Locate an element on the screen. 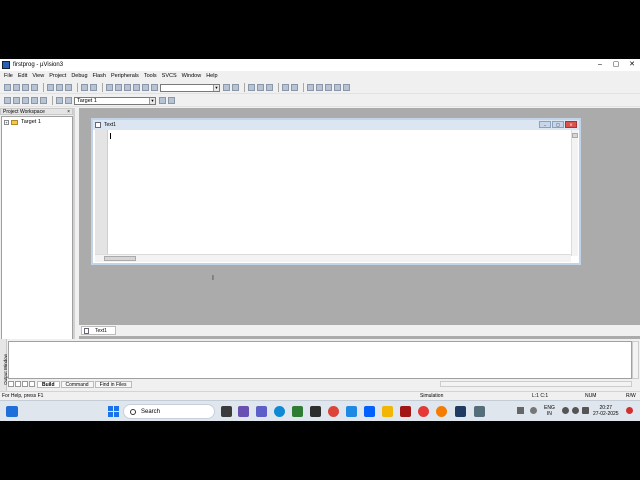 Image resolution: width=640 pixels, height=480 pixels. minimize-button: – is located at coordinates (600, 65).